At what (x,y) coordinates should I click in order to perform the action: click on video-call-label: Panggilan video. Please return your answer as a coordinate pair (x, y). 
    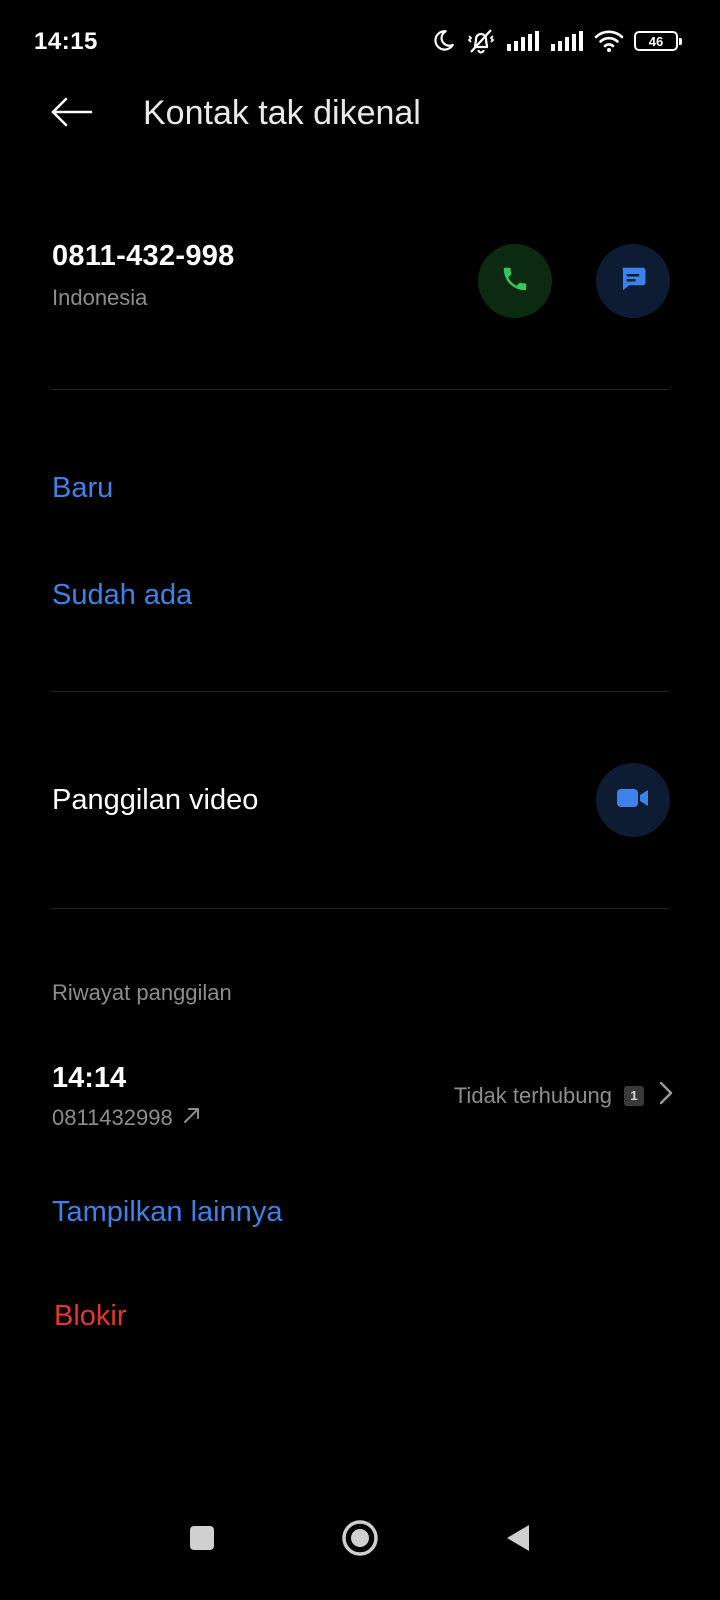
    Looking at the image, I should click on (155, 800).